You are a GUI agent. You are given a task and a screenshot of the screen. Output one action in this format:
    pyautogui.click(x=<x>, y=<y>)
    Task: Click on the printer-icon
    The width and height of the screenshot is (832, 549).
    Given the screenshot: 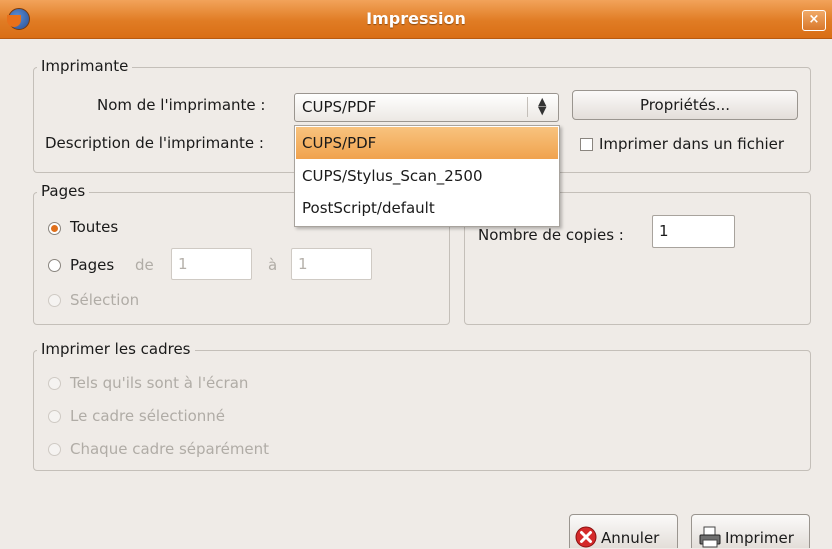 What is the action you would take?
    pyautogui.click(x=710, y=537)
    